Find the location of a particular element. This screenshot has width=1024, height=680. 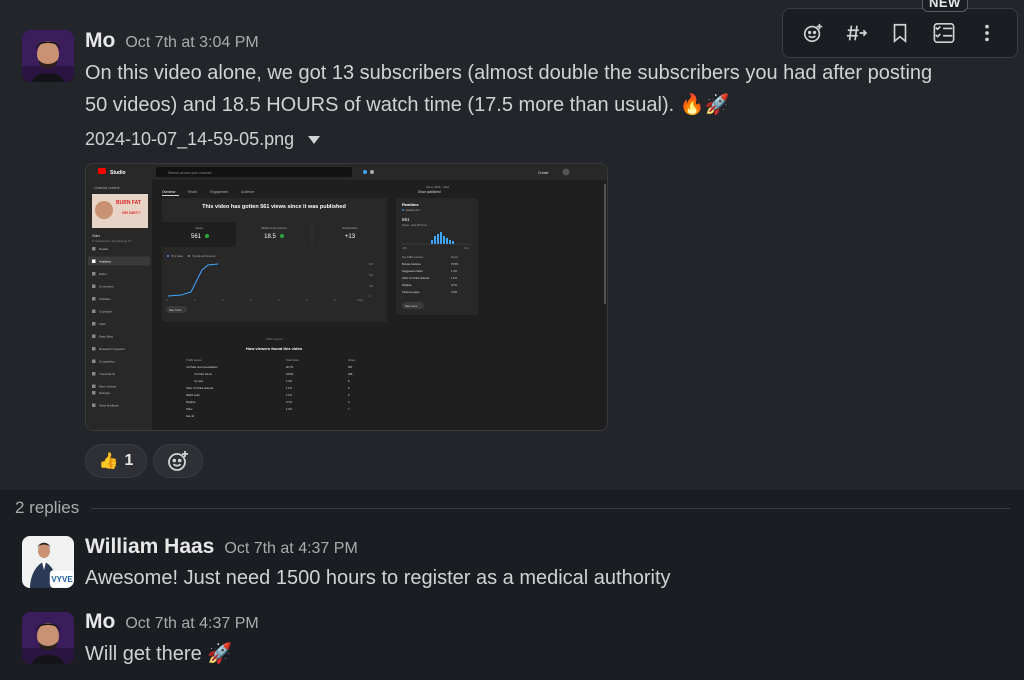

see-more-button: See more is located at coordinates (411, 306).